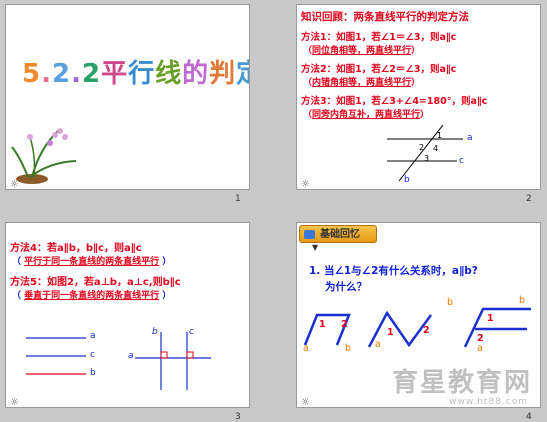 Image resolution: width=547 pixels, height=422 pixels. I want to click on slide2-number: 2, so click(529, 199).